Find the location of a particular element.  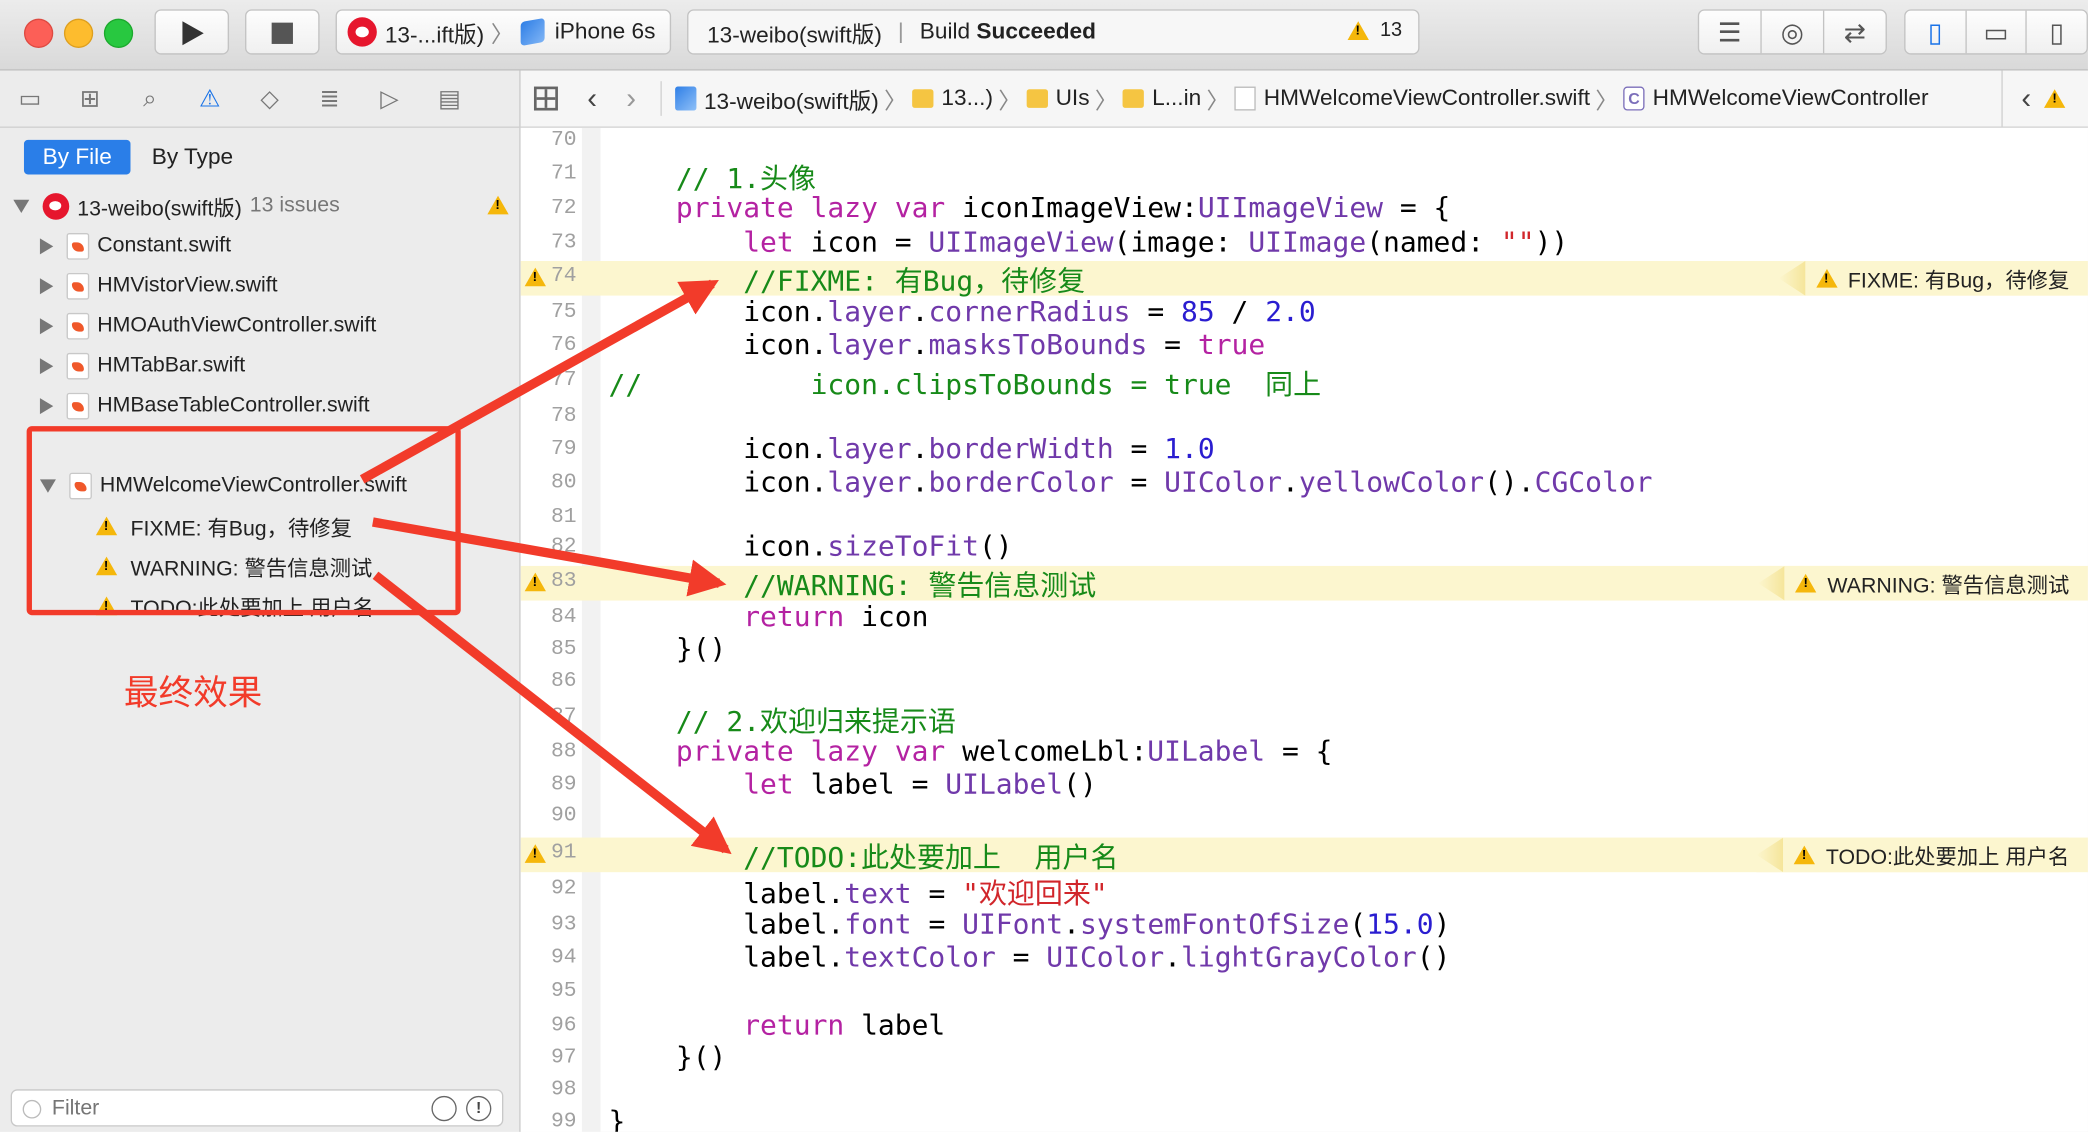

issue-badge: FIXME: 有Bug，待修复 is located at coordinates (1924, 278).